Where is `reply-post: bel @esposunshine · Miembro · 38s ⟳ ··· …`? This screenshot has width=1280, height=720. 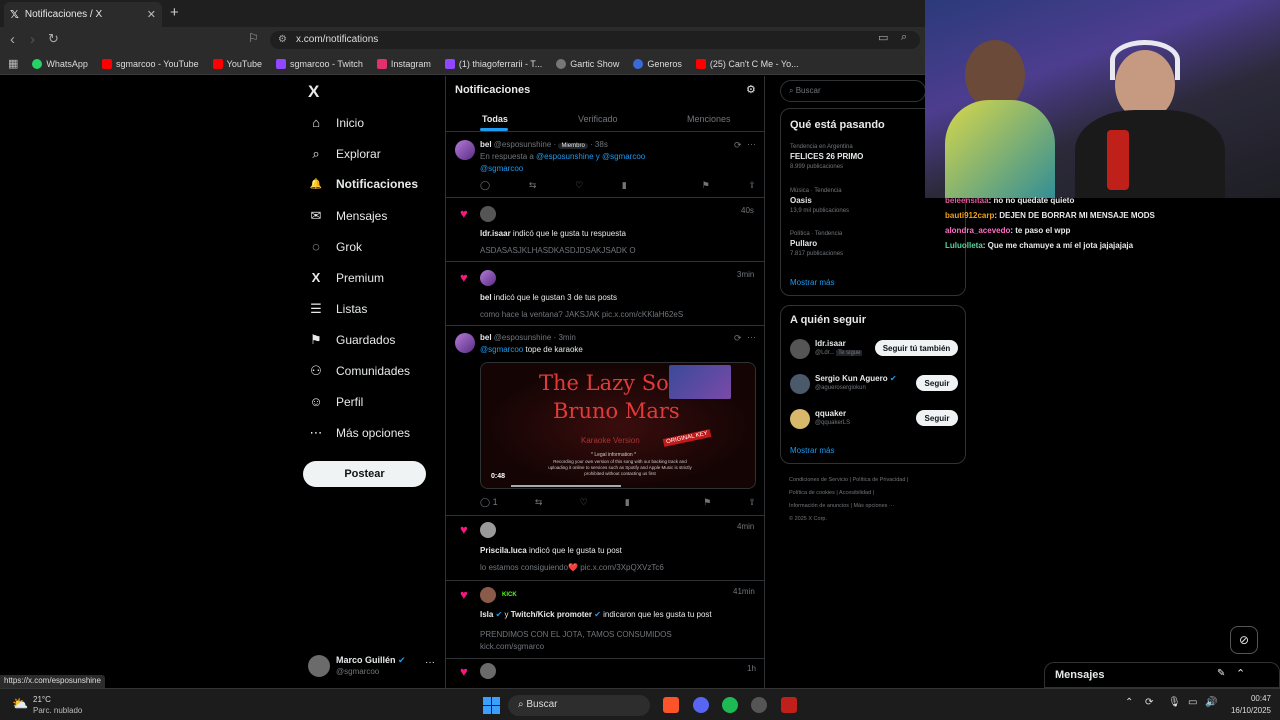 reply-post: bel @esposunshine · Miembro · 38s ⟳ ··· … is located at coordinates (605, 165).